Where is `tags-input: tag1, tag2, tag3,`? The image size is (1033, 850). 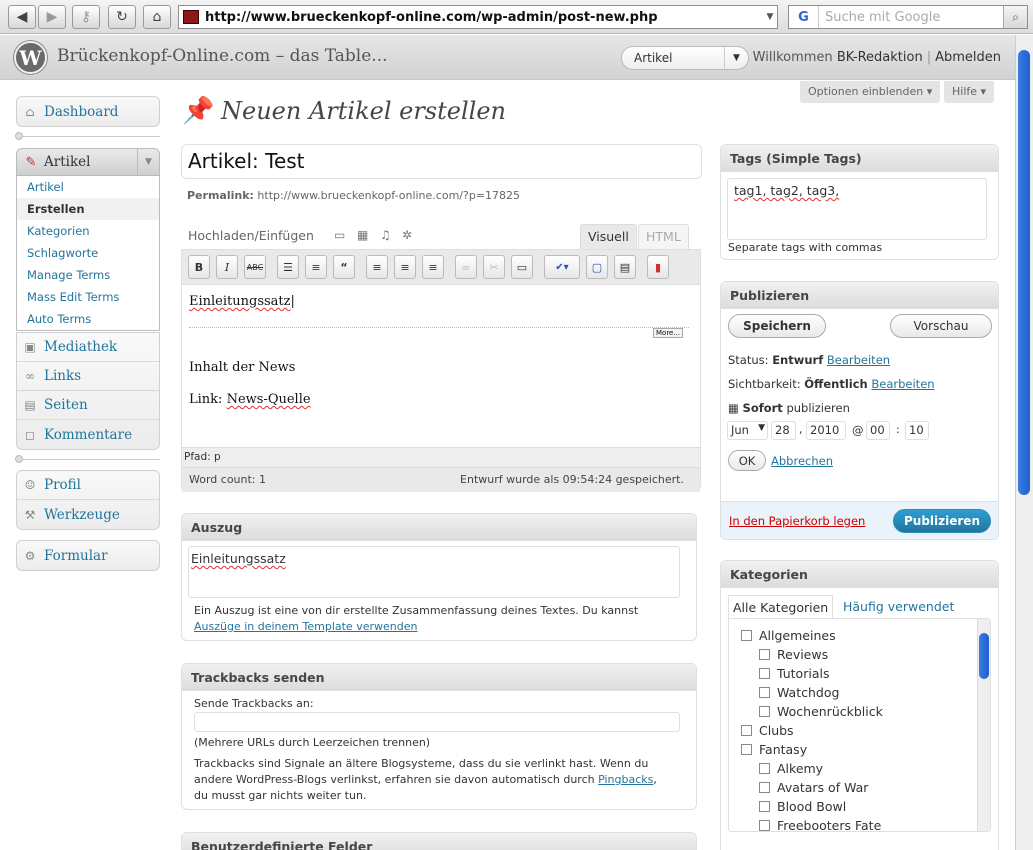
tags-input: tag1, tag2, tag3, is located at coordinates (857, 209).